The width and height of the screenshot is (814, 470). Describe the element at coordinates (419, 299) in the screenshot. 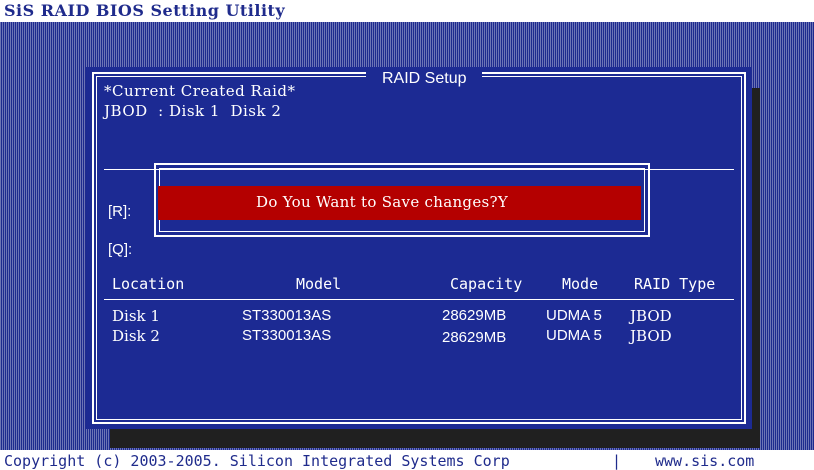

I see `divider-header` at that location.